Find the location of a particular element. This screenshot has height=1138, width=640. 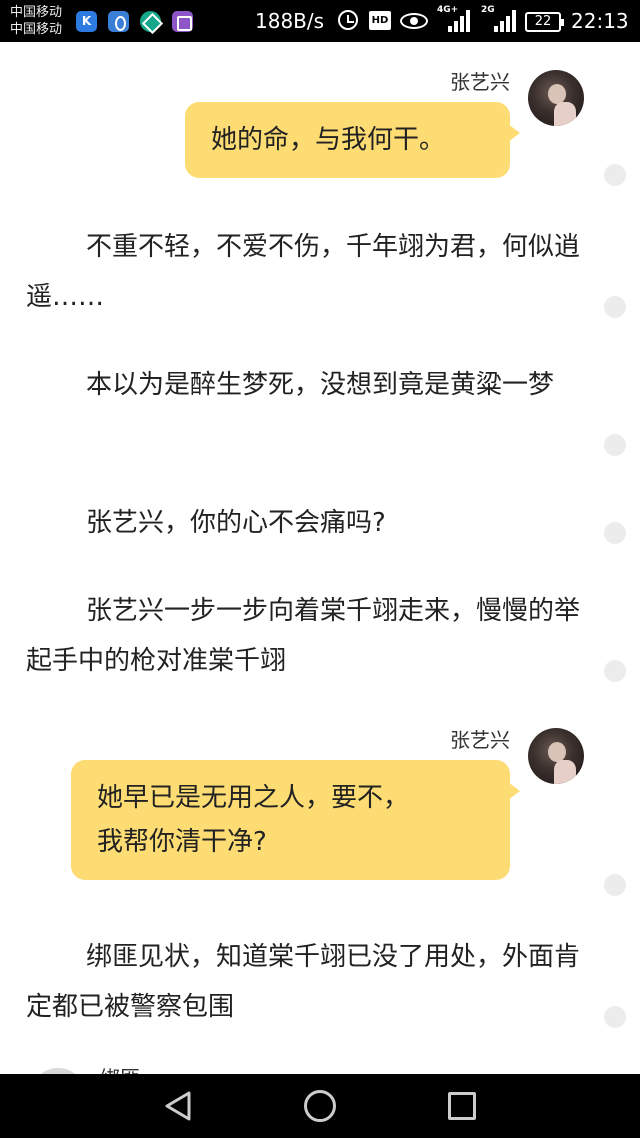

dialogue-text-line: 她早已是无用之人，要不， is located at coordinates (253, 798).